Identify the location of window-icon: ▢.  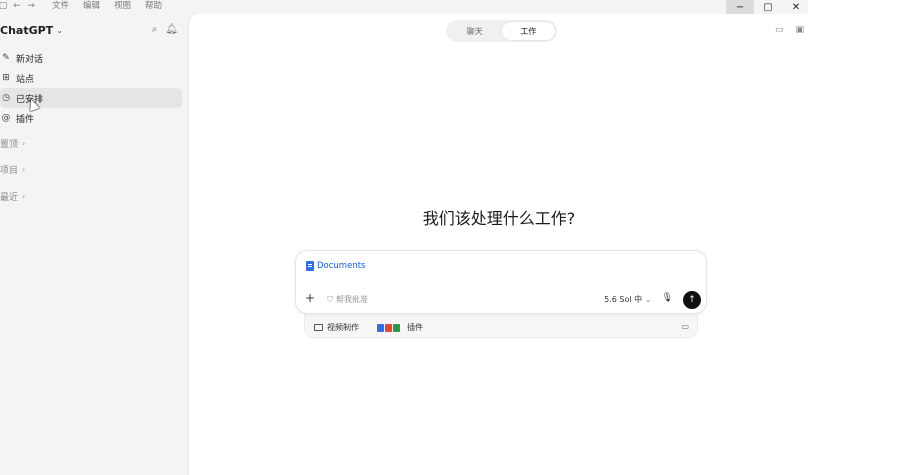
(4, 6).